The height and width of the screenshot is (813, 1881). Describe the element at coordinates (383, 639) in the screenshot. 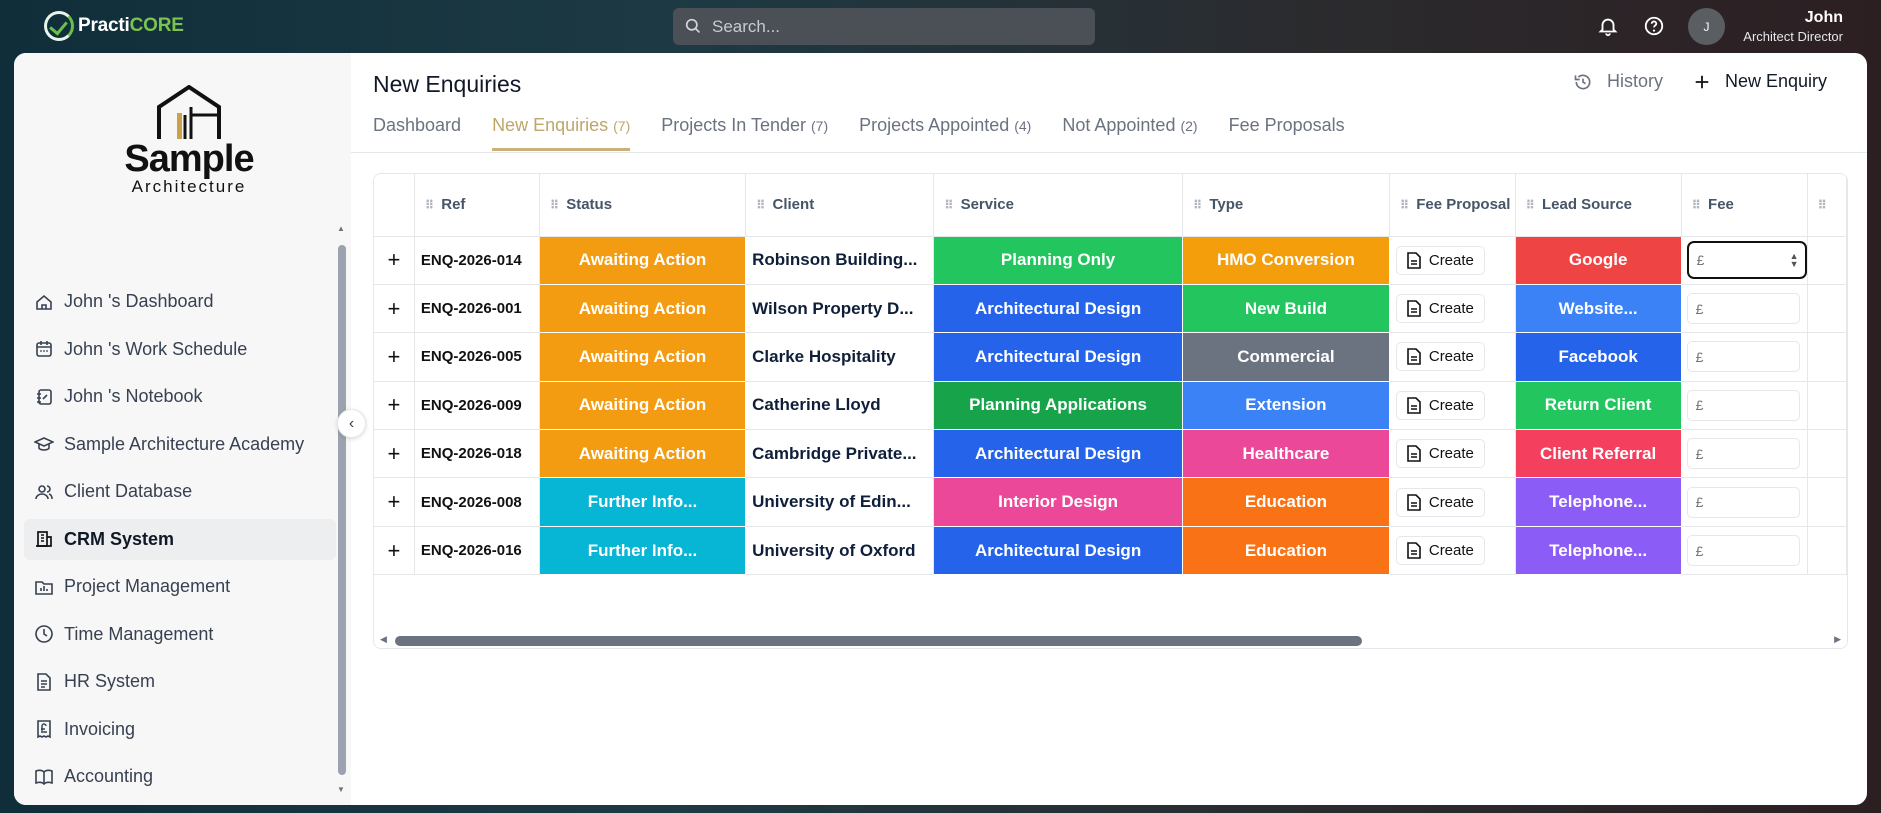

I see `scroll-left-arrow: ◀` at that location.